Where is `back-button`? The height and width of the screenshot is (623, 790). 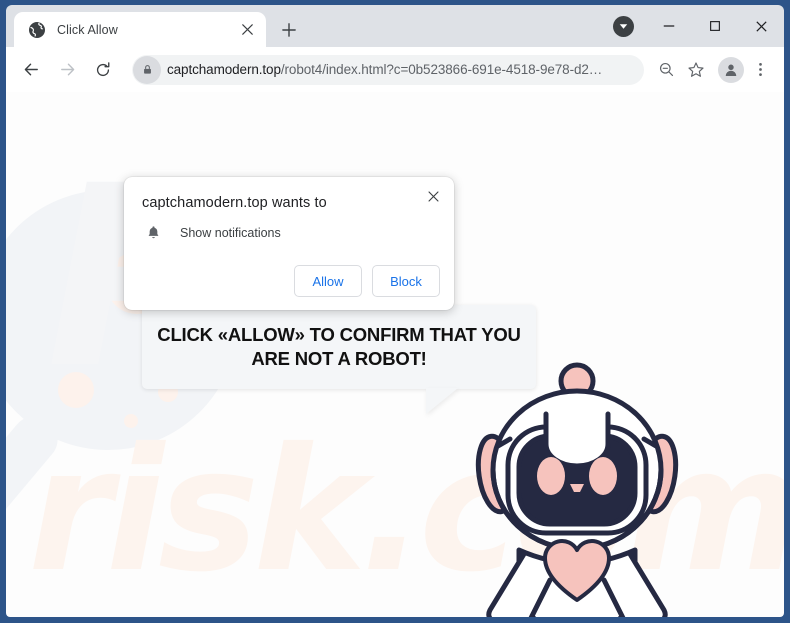
back-button is located at coordinates (31, 70).